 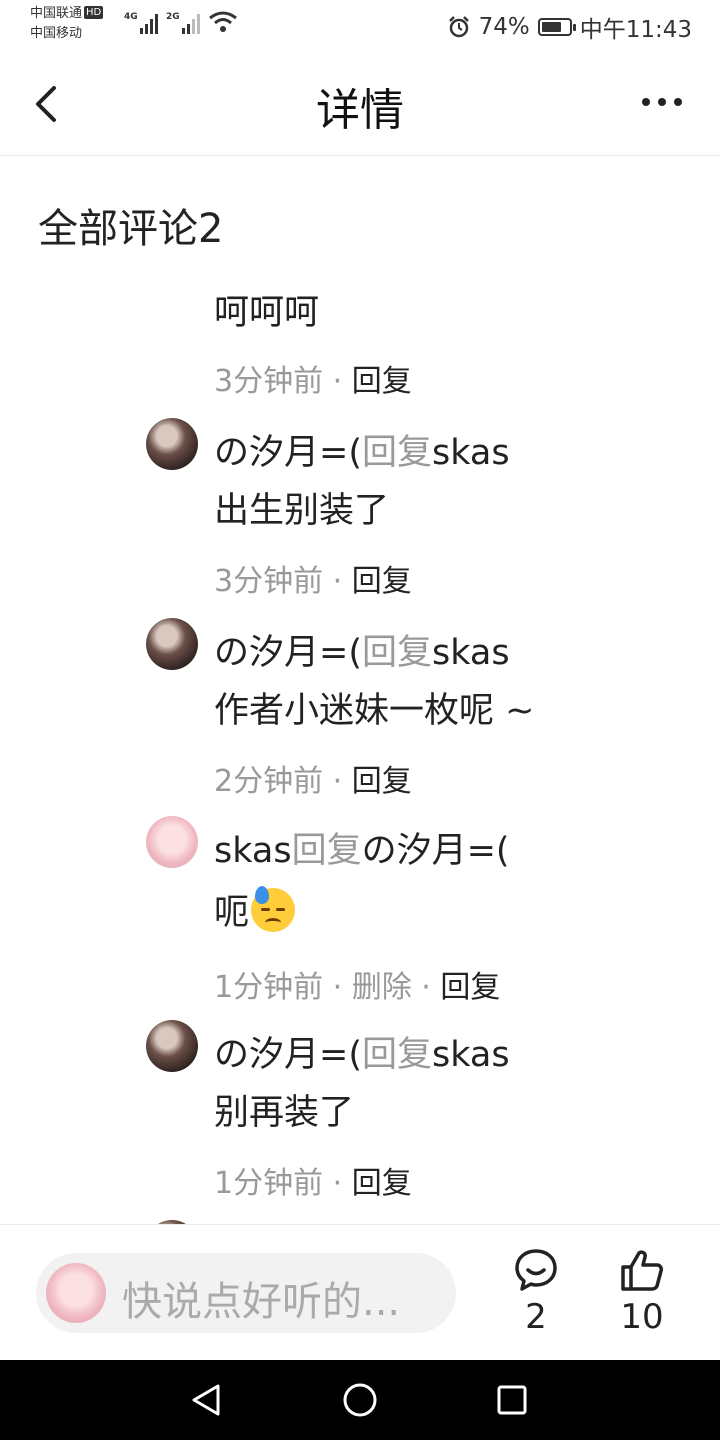 I want to click on comment-bar: 快说点好听的... 2 10, so click(x=360, y=1292).